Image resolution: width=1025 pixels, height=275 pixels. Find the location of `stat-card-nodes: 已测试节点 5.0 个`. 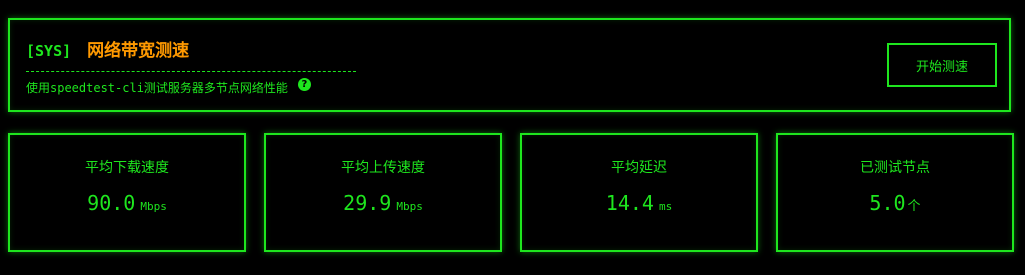

stat-card-nodes: 已测试节点 5.0 个 is located at coordinates (895, 192).